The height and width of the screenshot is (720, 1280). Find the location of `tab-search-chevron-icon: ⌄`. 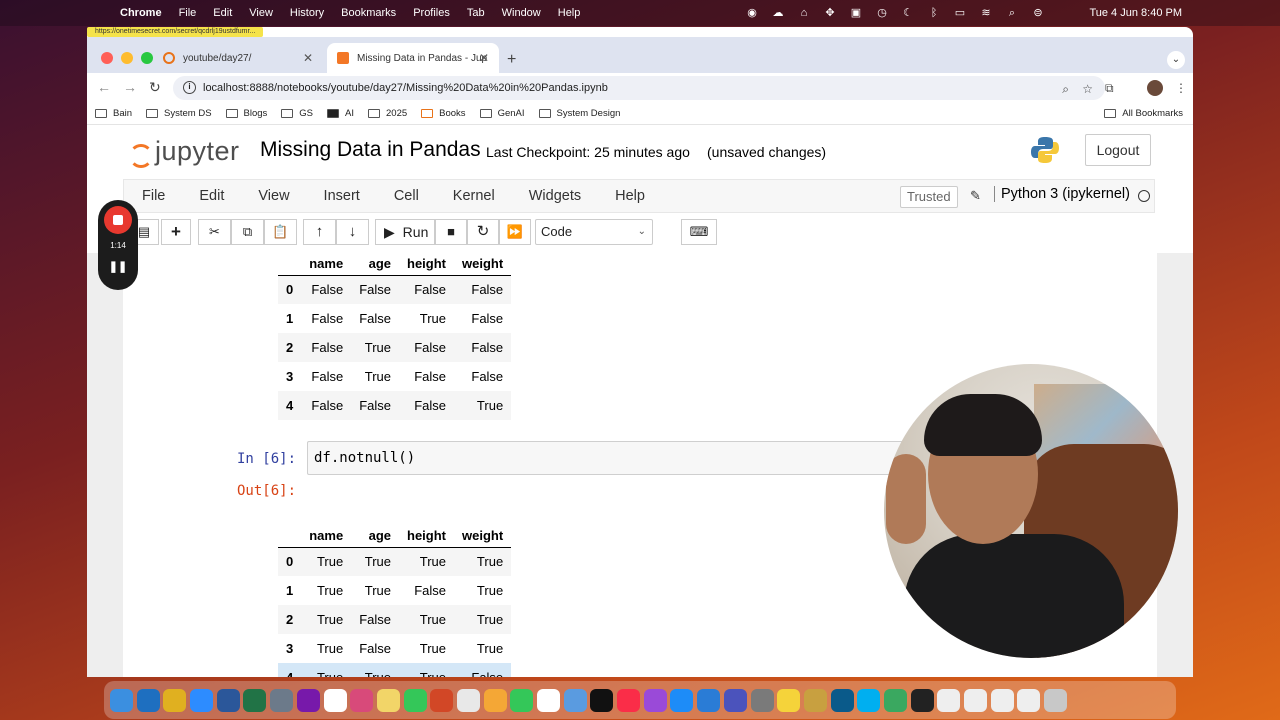

tab-search-chevron-icon: ⌄ is located at coordinates (1176, 60).